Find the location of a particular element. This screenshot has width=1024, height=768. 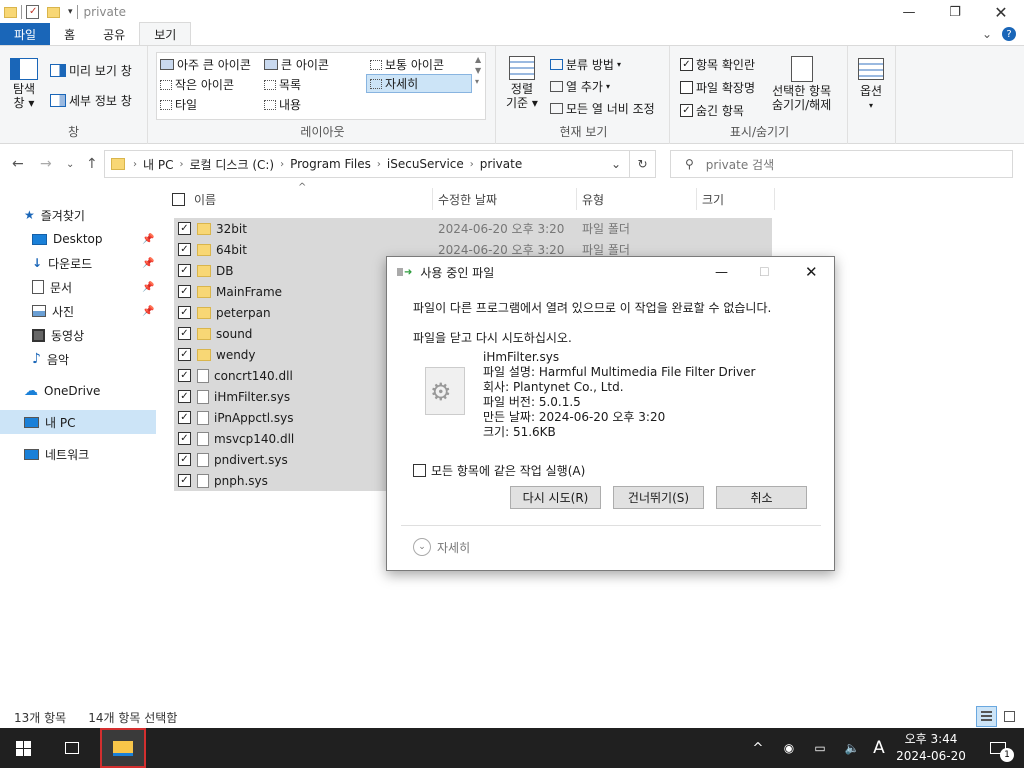

breadcrumb-local-disk: 로컬 디스크 (C:) is located at coordinates (231, 164).